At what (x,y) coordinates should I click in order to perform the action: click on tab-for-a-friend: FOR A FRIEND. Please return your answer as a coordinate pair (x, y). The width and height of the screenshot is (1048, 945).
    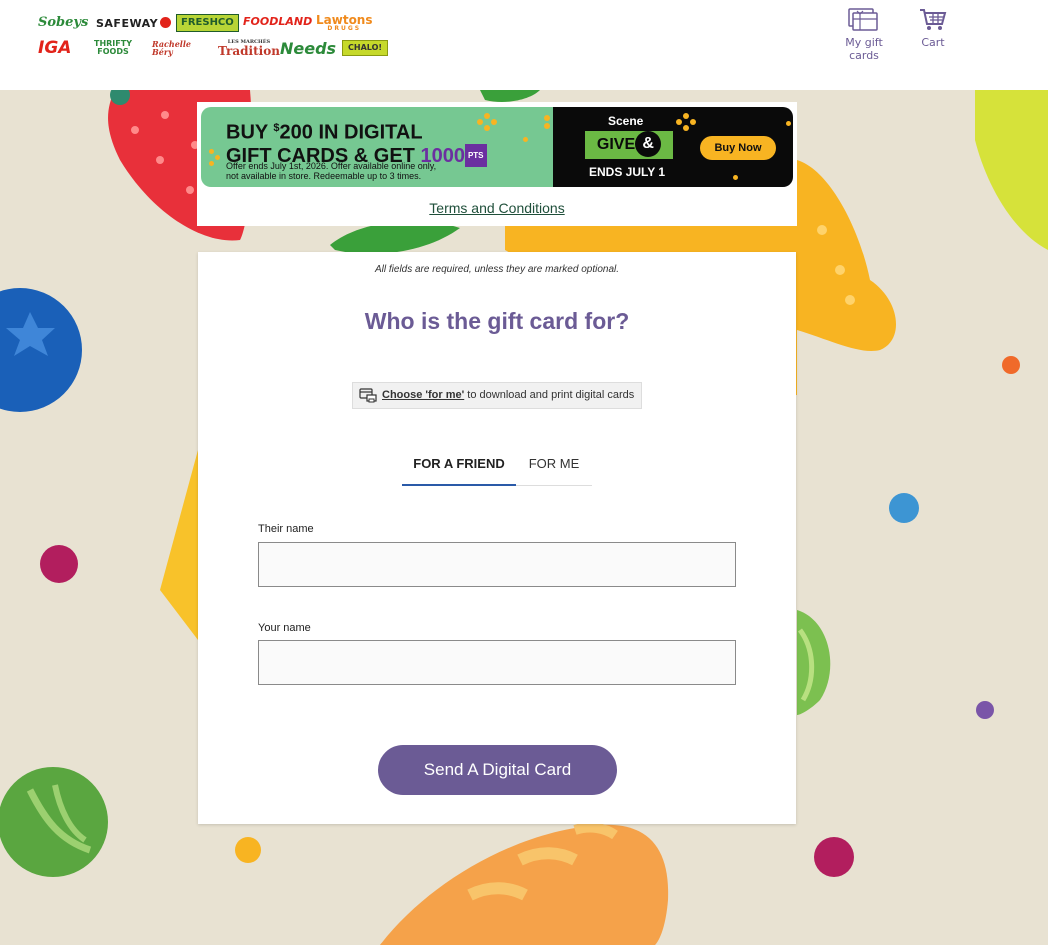
    Looking at the image, I should click on (459, 467).